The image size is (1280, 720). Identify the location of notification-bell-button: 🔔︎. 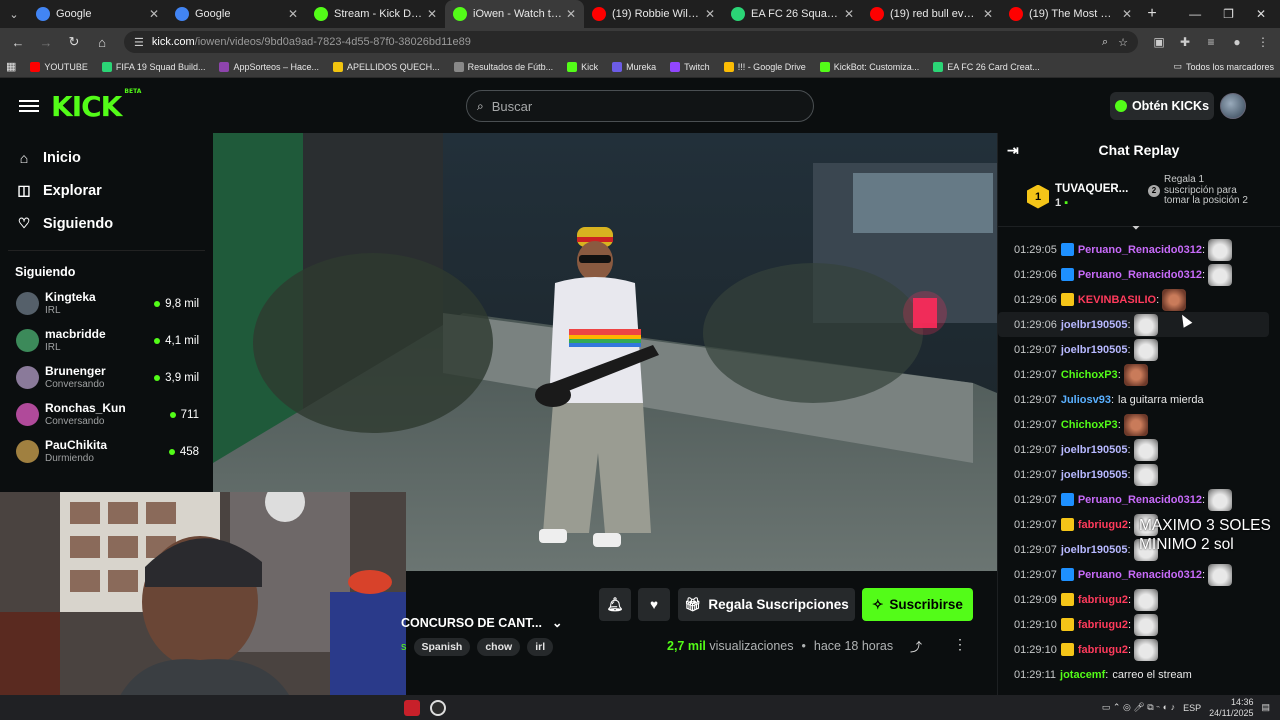
(615, 604).